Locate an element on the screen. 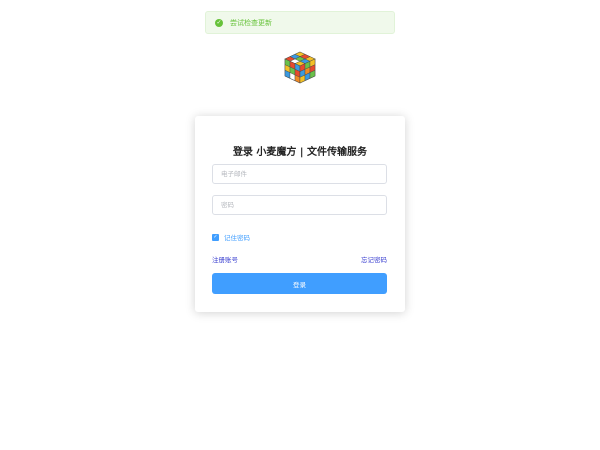 Image resolution: width=600 pixels, height=450 pixels. register-link: 注册账号 is located at coordinates (225, 259).